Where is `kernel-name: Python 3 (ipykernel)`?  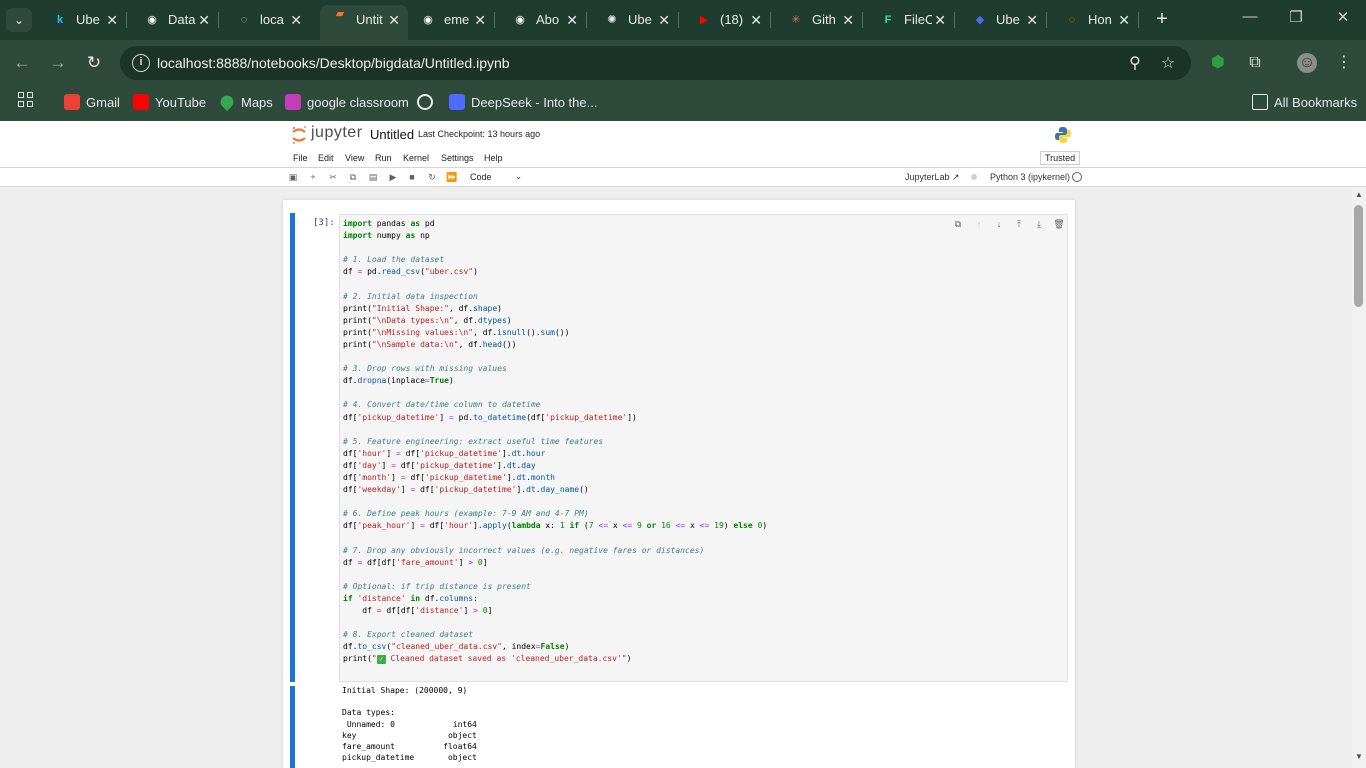 kernel-name: Python 3 (ipykernel) is located at coordinates (1030, 177).